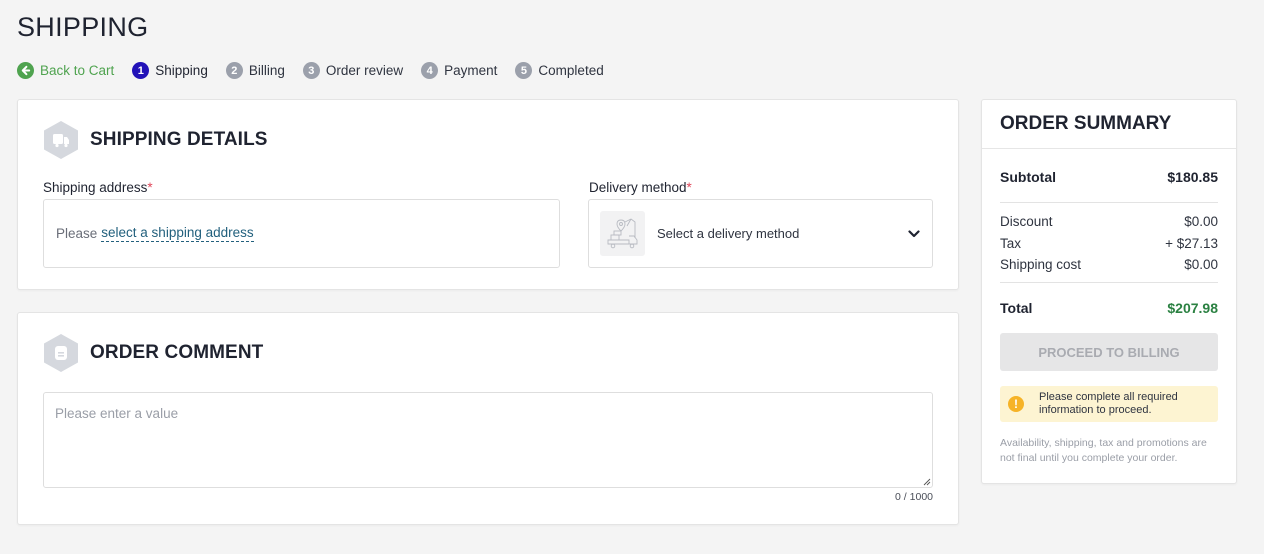  I want to click on step-payment: 4 Payment, so click(459, 70).